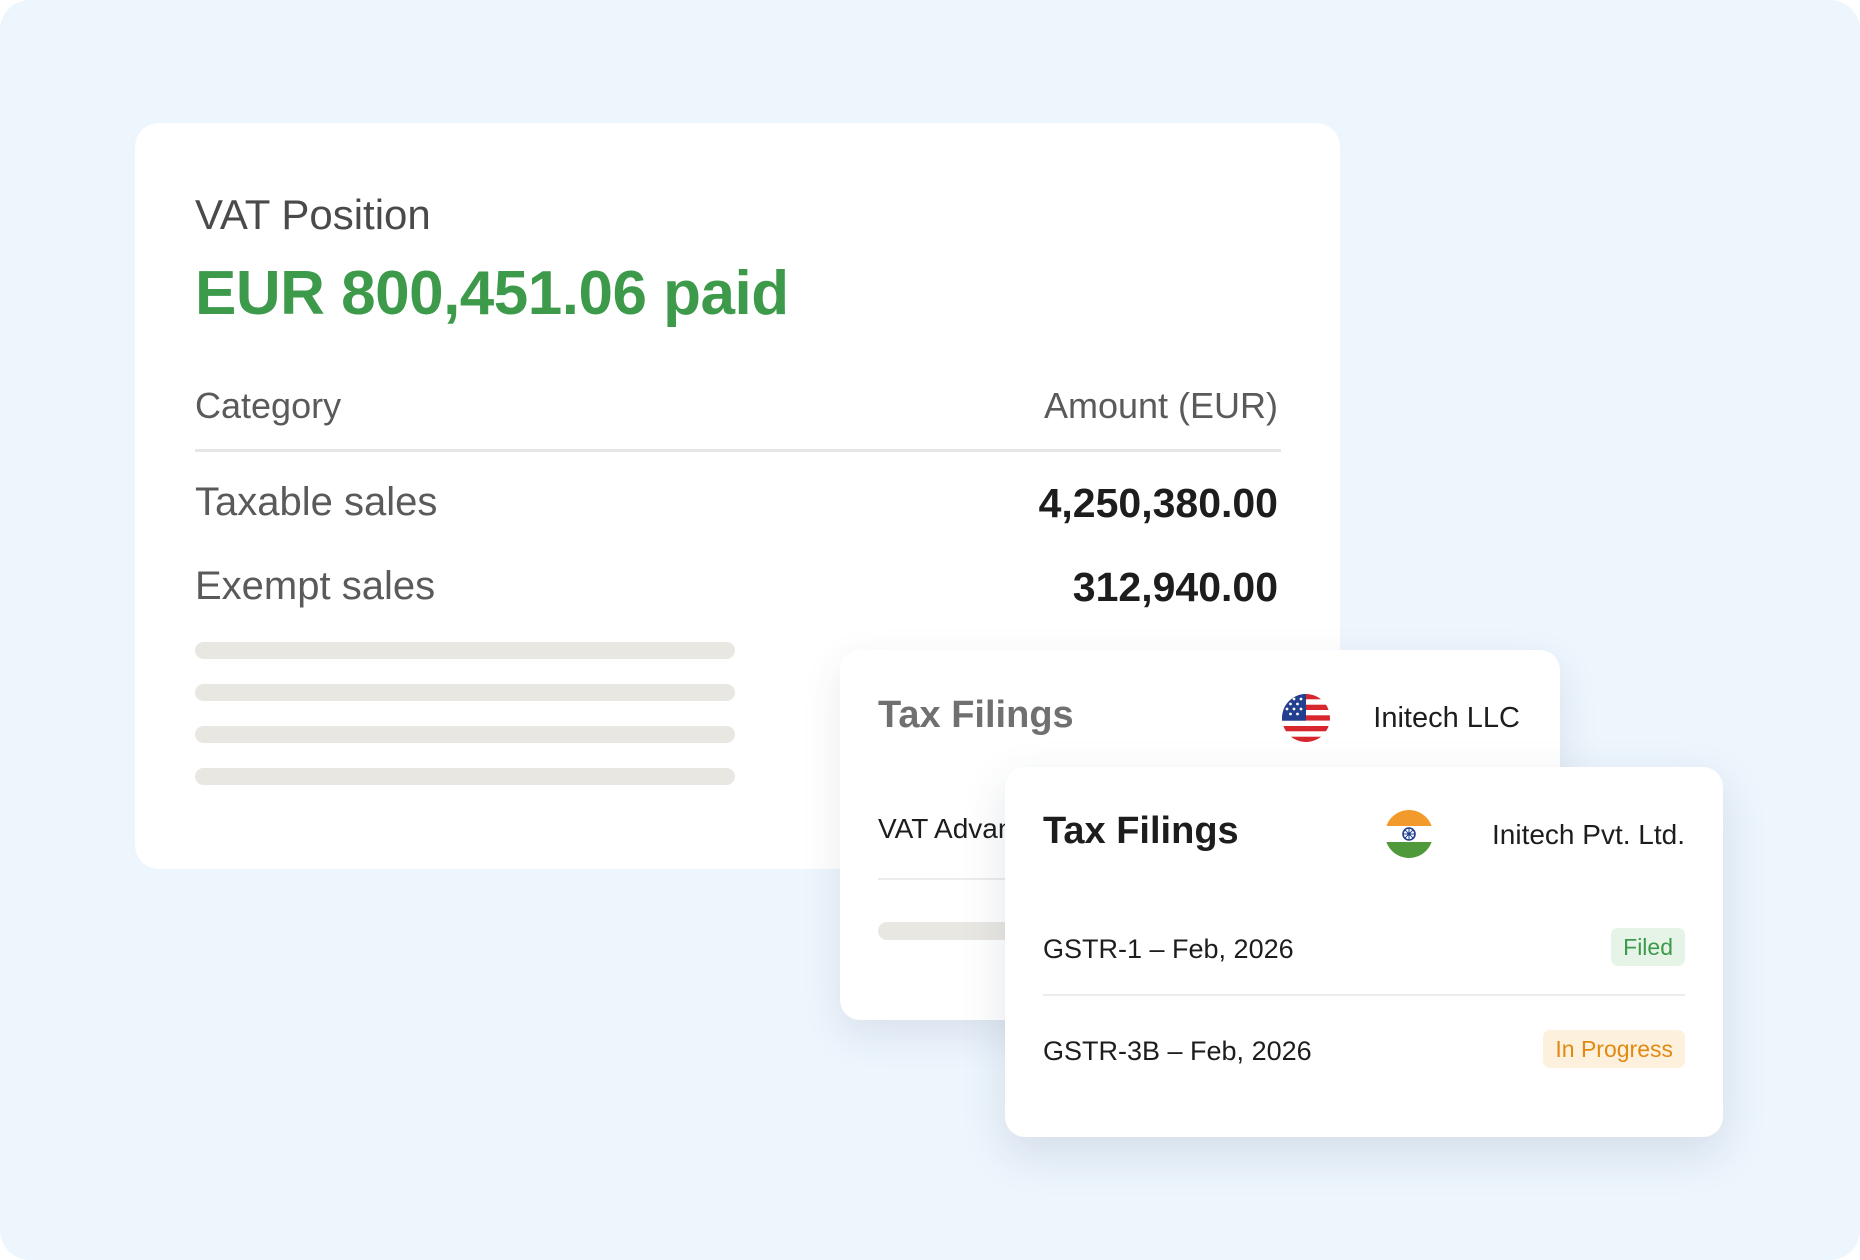  Describe the element at coordinates (738, 505) in the screenshot. I see `table-row: Taxable sales 4,250,380.00` at that location.